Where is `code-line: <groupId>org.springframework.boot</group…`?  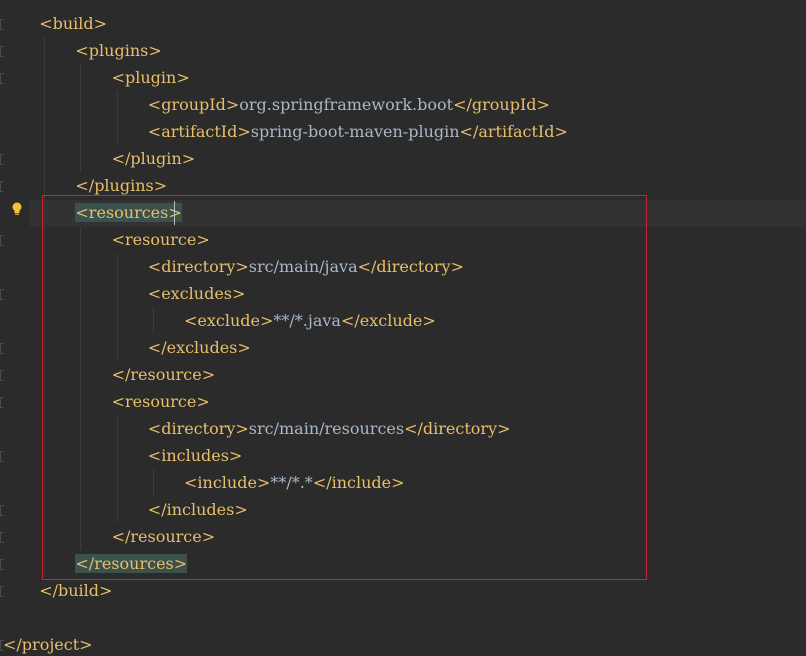
code-line: <groupId>org.springframework.boot</group… is located at coordinates (349, 104).